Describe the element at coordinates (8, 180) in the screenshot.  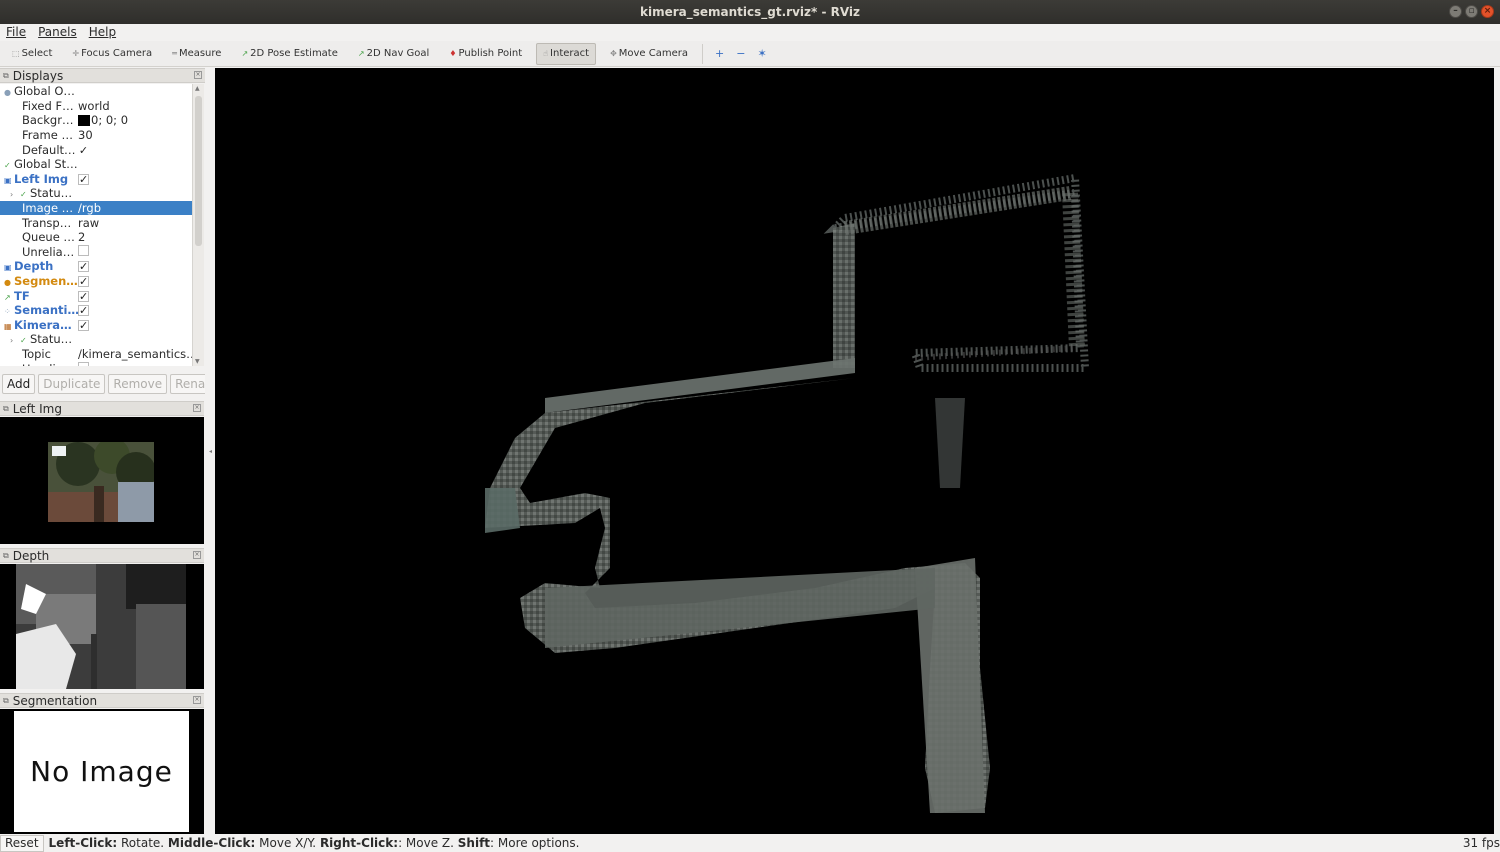
I see `image-display-icon: ▣` at that location.